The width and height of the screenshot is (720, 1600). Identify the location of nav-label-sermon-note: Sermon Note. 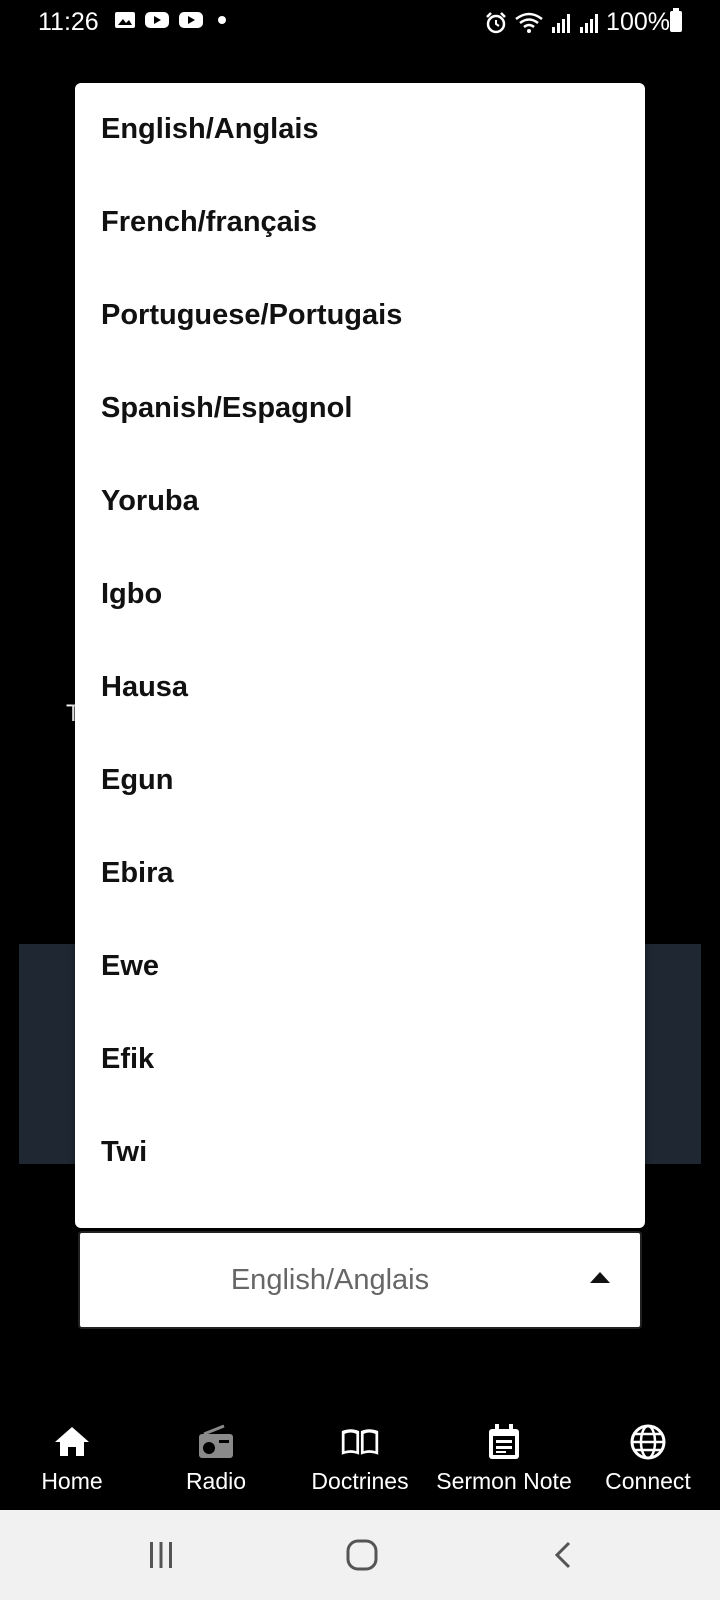
(504, 1481).